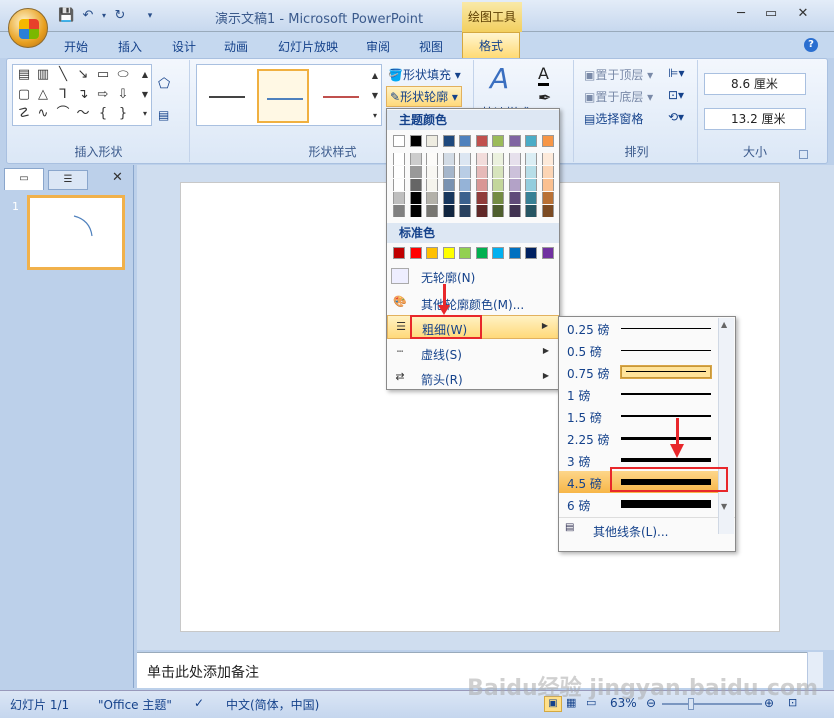 This screenshot has height=718, width=834. I want to click on tab-slideshow: 幻灯片放映, so click(308, 46).